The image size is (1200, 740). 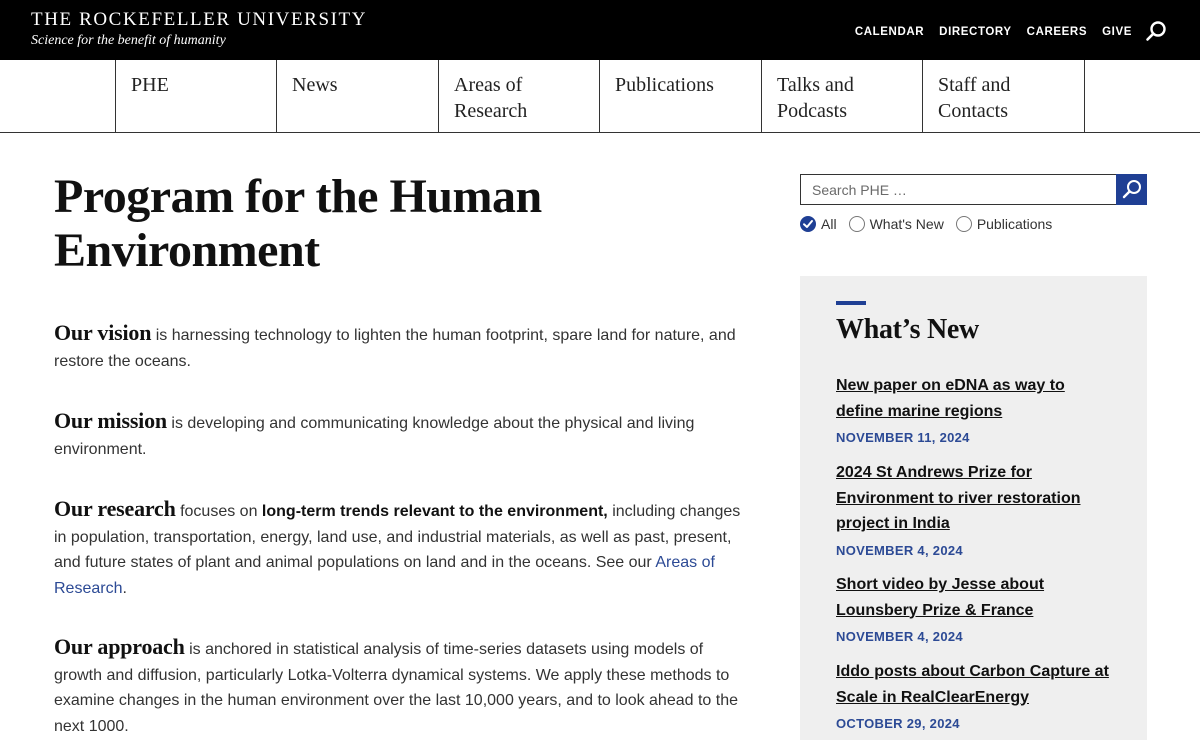 I want to click on filter-whats-new: What's New, so click(x=896, y=224).